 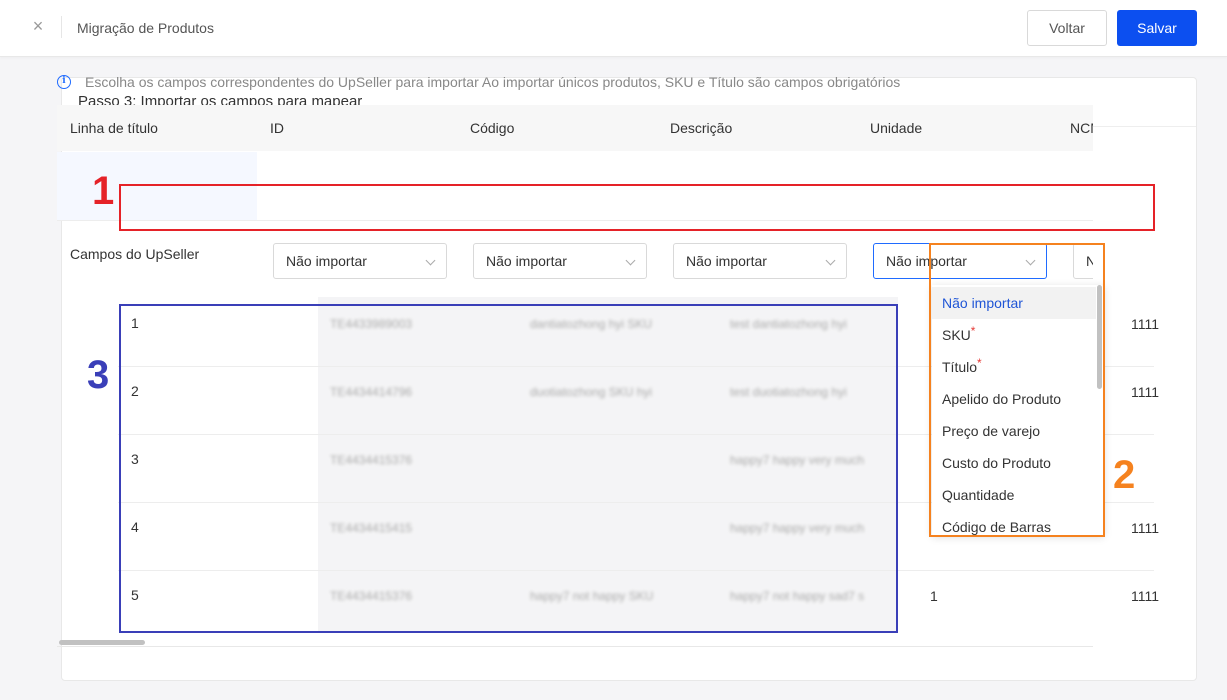 What do you see at coordinates (575, 128) in the screenshot?
I see `table-header` at bounding box center [575, 128].